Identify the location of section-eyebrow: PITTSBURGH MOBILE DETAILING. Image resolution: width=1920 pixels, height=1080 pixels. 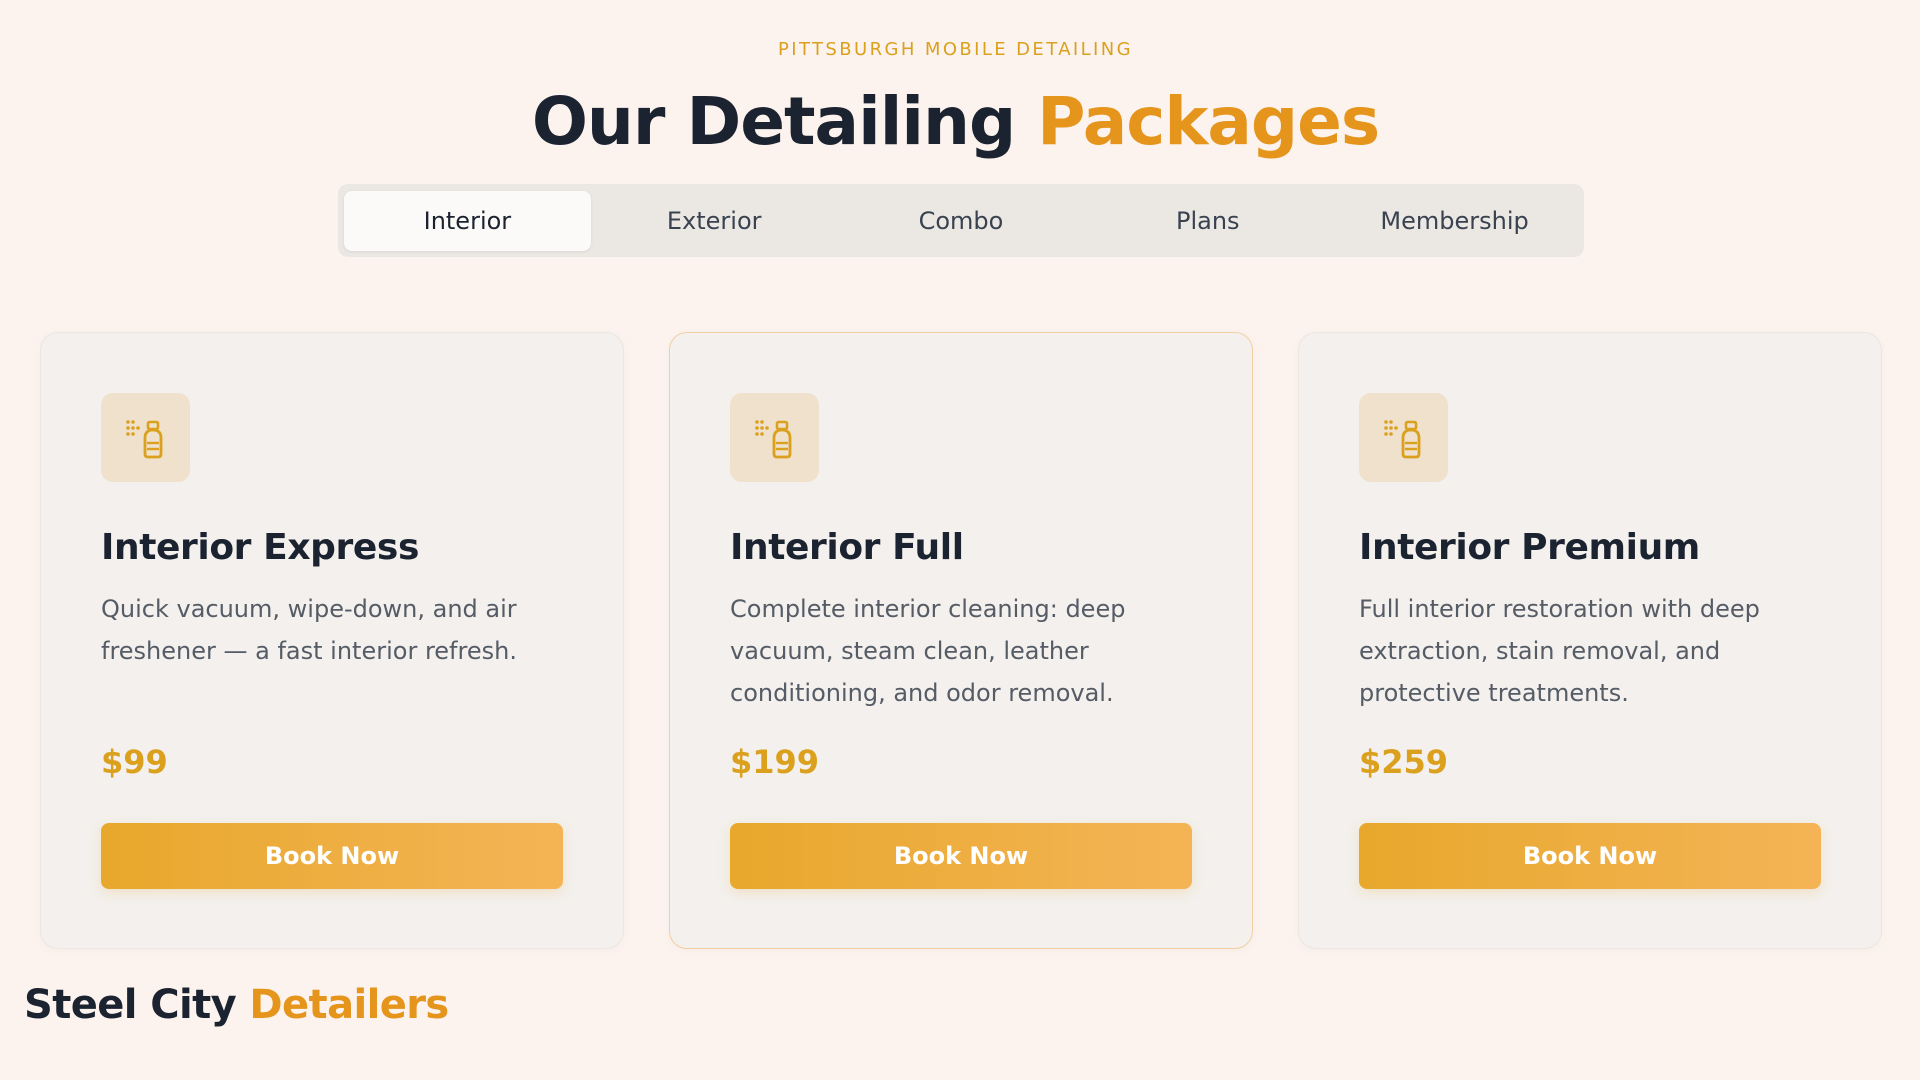
(955, 49).